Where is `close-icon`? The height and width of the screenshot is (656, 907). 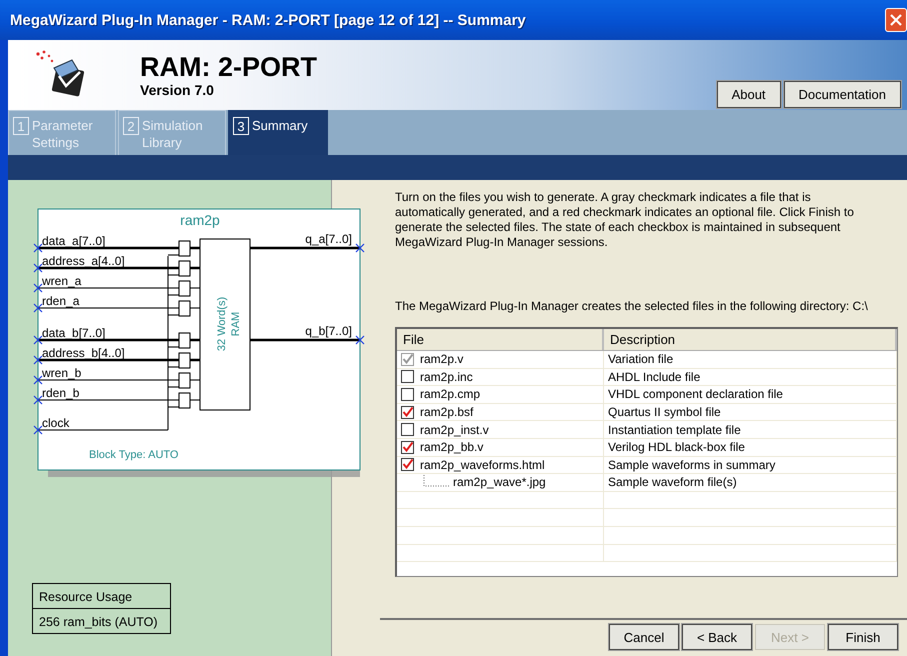 close-icon is located at coordinates (896, 20).